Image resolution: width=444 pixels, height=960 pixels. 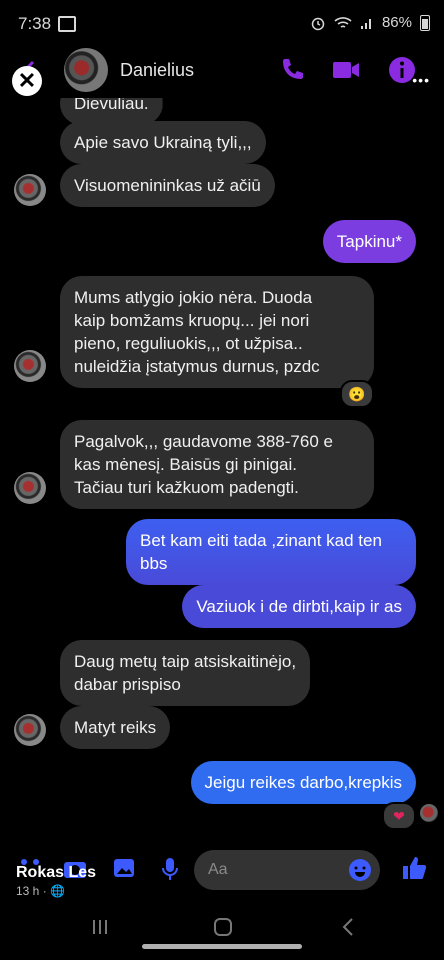 I want to click on home-indicator, so click(x=222, y=946).